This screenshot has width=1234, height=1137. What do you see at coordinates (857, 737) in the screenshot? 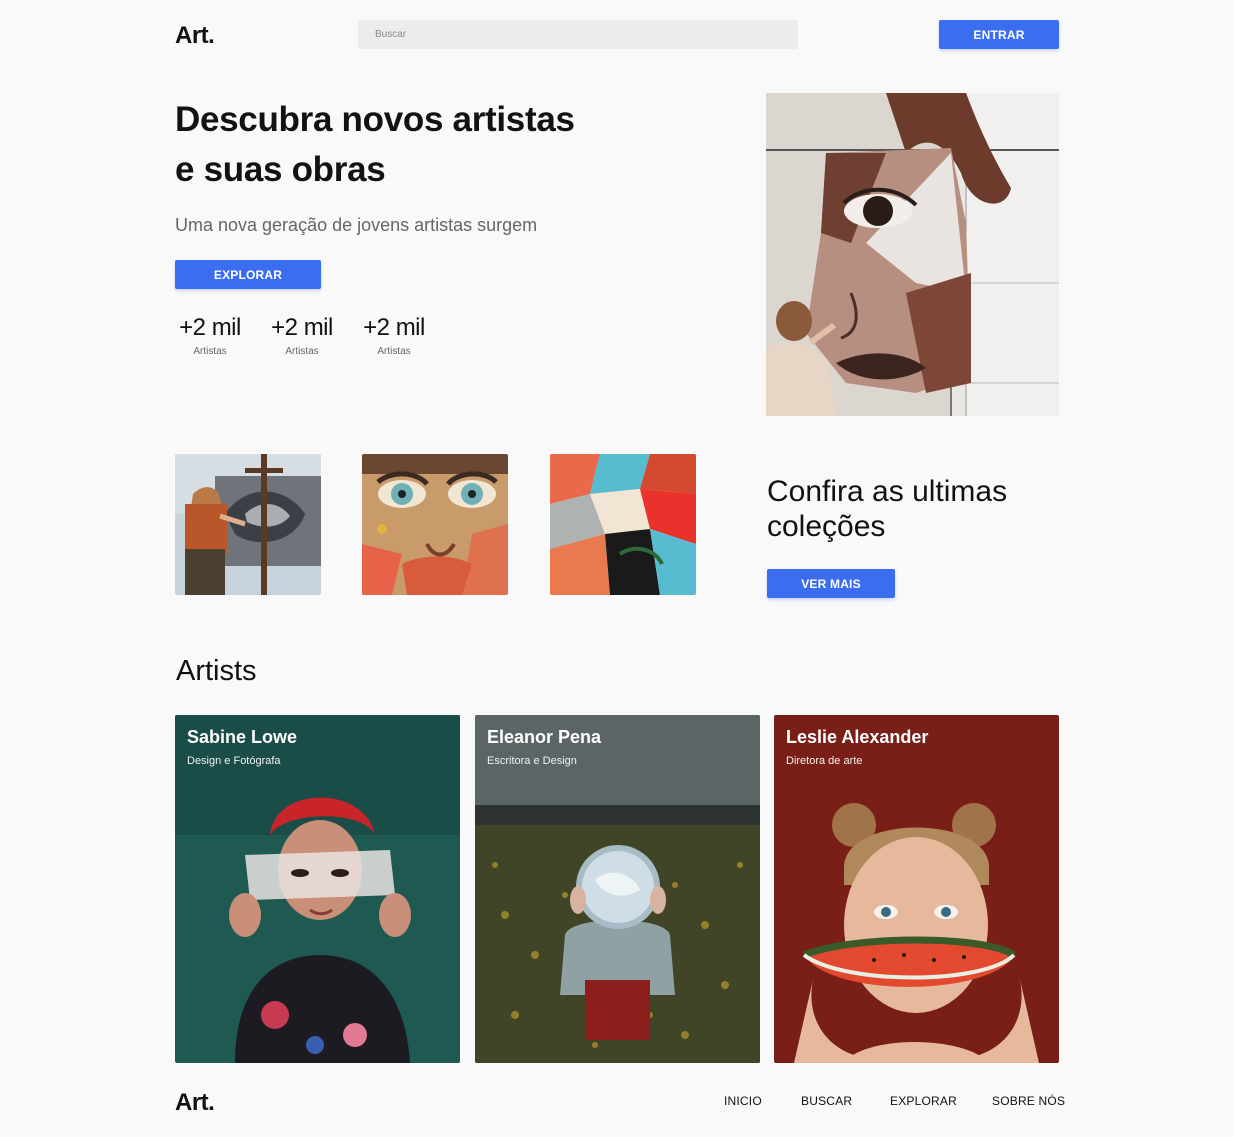
I see `artist-name: Leslie Alexander` at bounding box center [857, 737].